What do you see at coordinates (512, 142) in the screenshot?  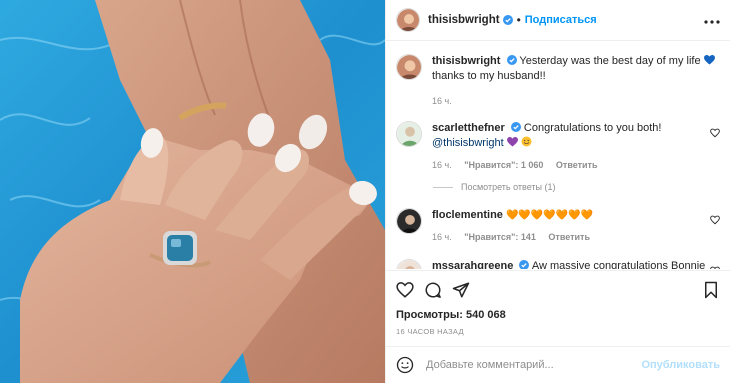 I see `purple-heart-icon` at bounding box center [512, 142].